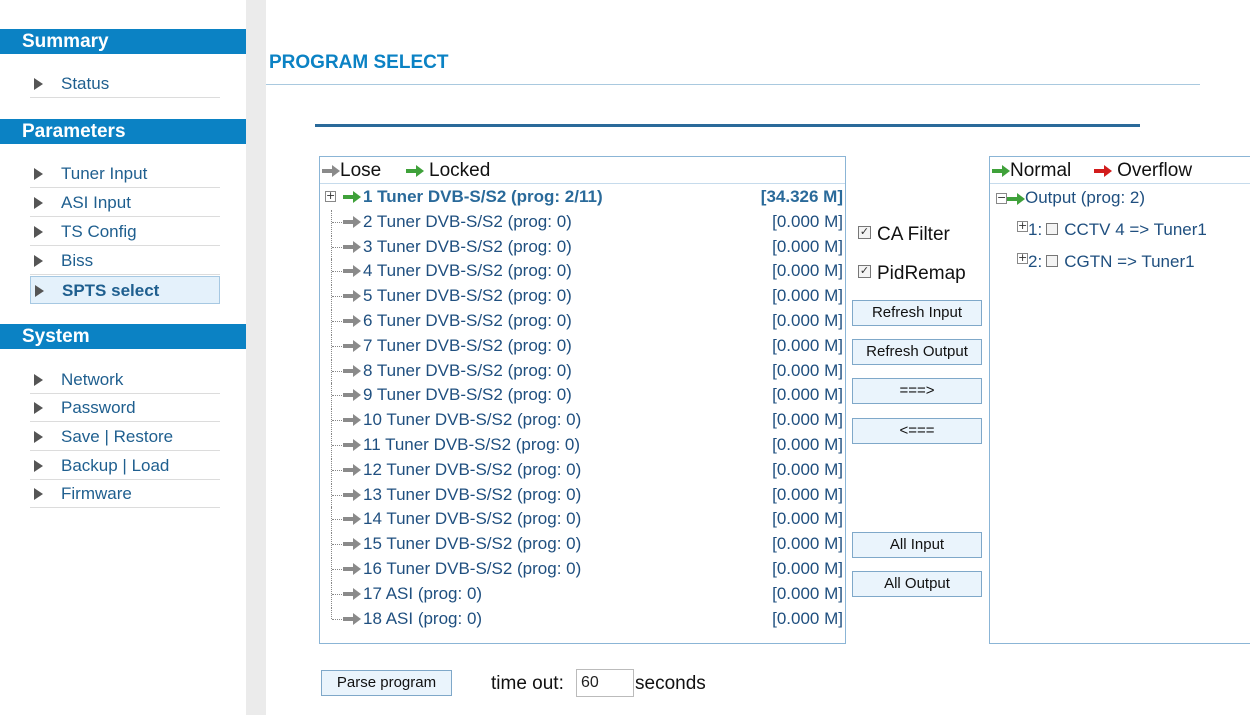 Image resolution: width=1250 pixels, height=715 pixels. What do you see at coordinates (423, 618) in the screenshot?
I see `input-row-name: 18 ASI (prog: 0)` at bounding box center [423, 618].